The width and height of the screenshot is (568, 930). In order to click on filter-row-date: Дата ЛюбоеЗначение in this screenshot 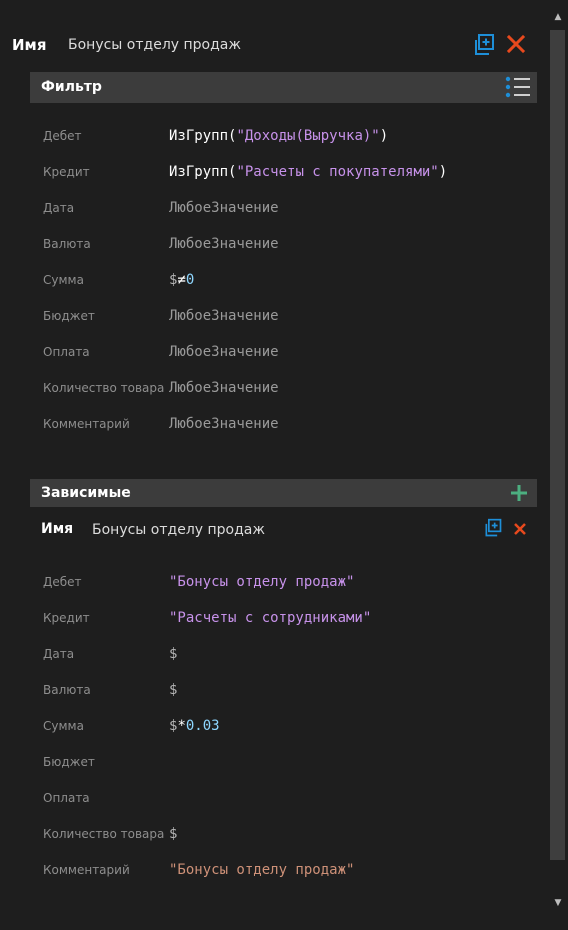, I will do `click(288, 209)`.